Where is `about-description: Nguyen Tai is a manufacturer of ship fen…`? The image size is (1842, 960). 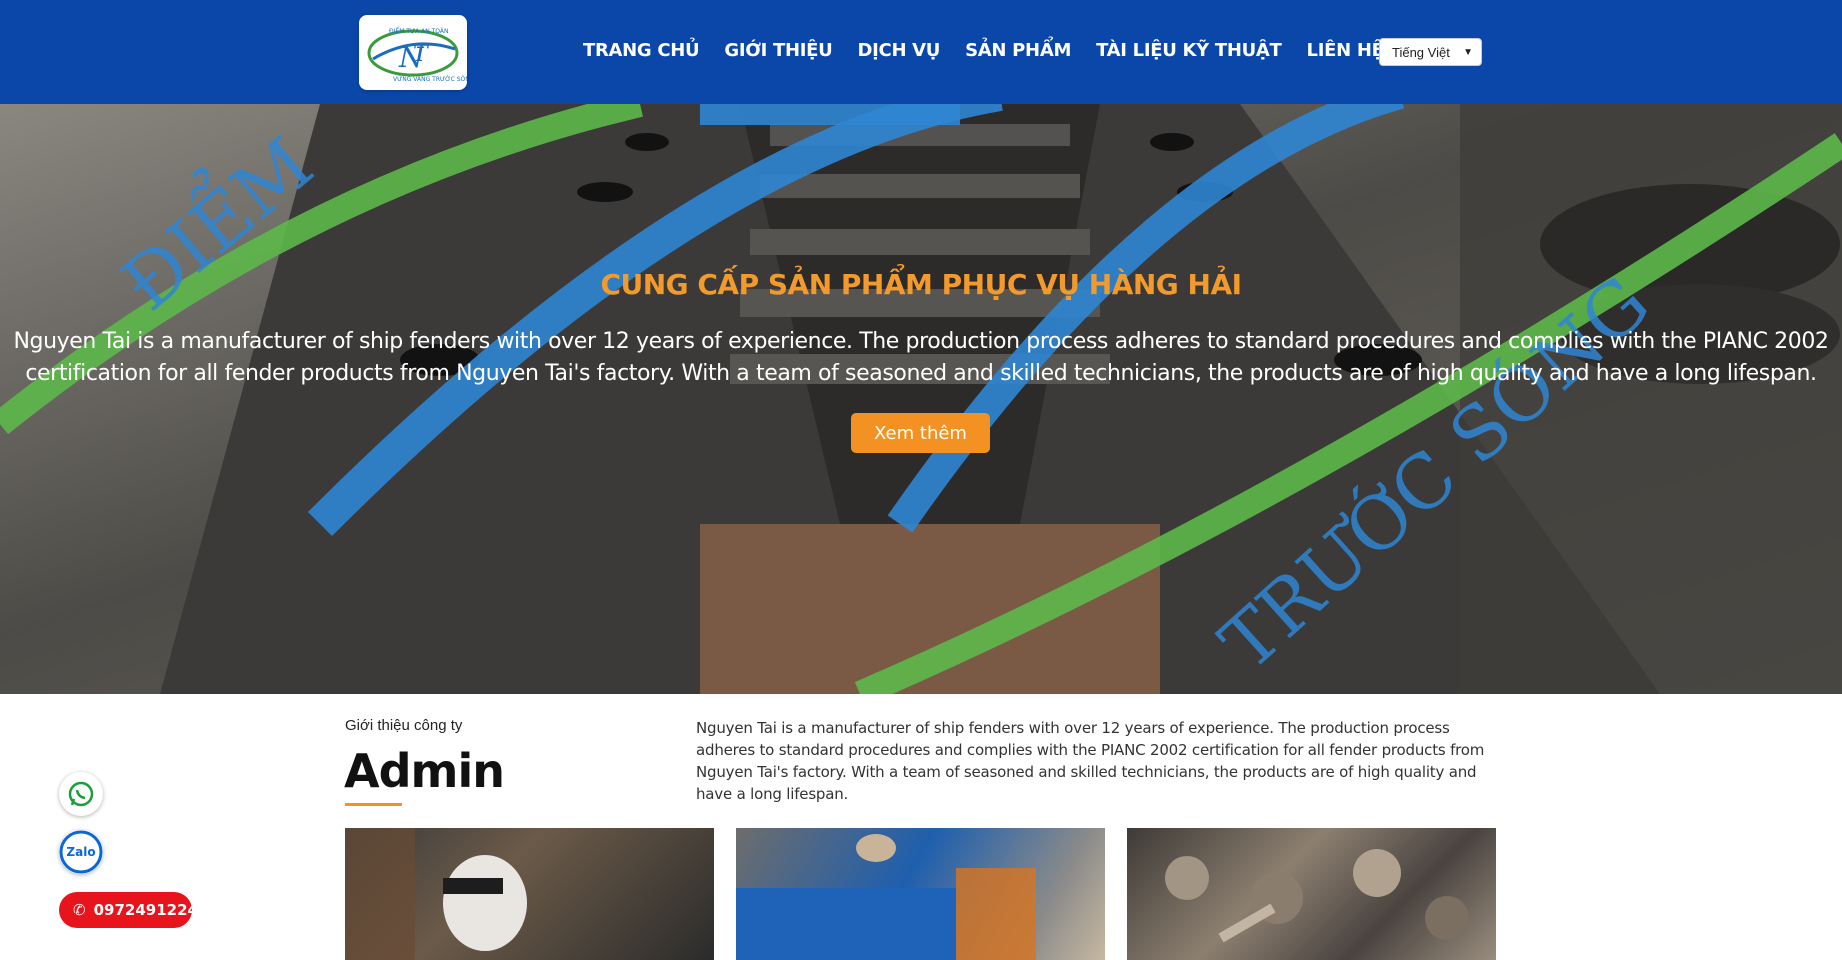
about-description: Nguyen Tai is a manufacturer of ship fen… is located at coordinates (1090, 761).